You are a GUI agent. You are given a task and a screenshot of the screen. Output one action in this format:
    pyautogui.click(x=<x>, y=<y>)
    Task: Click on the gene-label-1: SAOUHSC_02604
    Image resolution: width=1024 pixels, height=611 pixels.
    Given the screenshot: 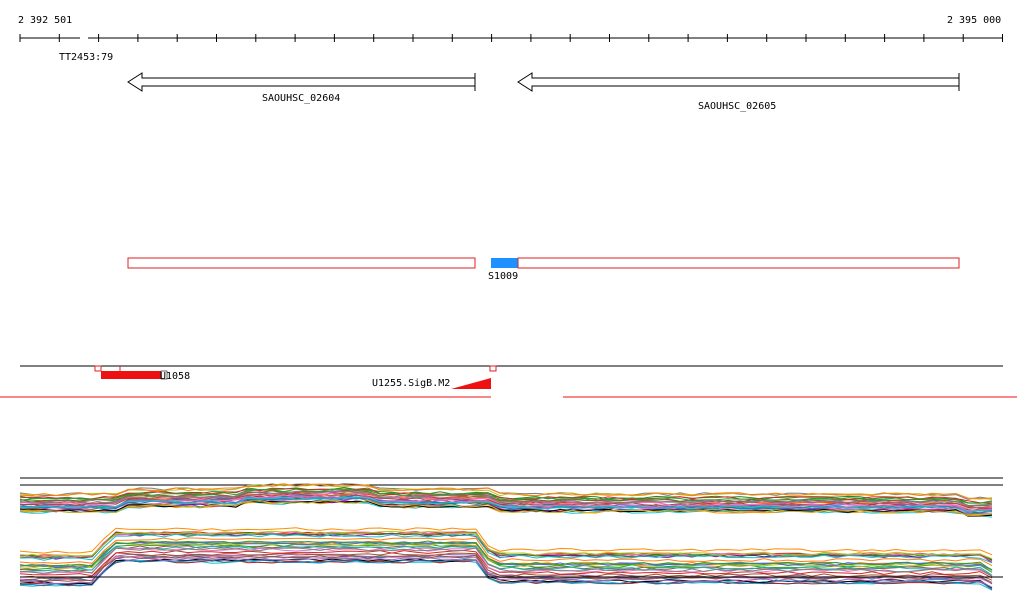 What is the action you would take?
    pyautogui.click(x=301, y=98)
    